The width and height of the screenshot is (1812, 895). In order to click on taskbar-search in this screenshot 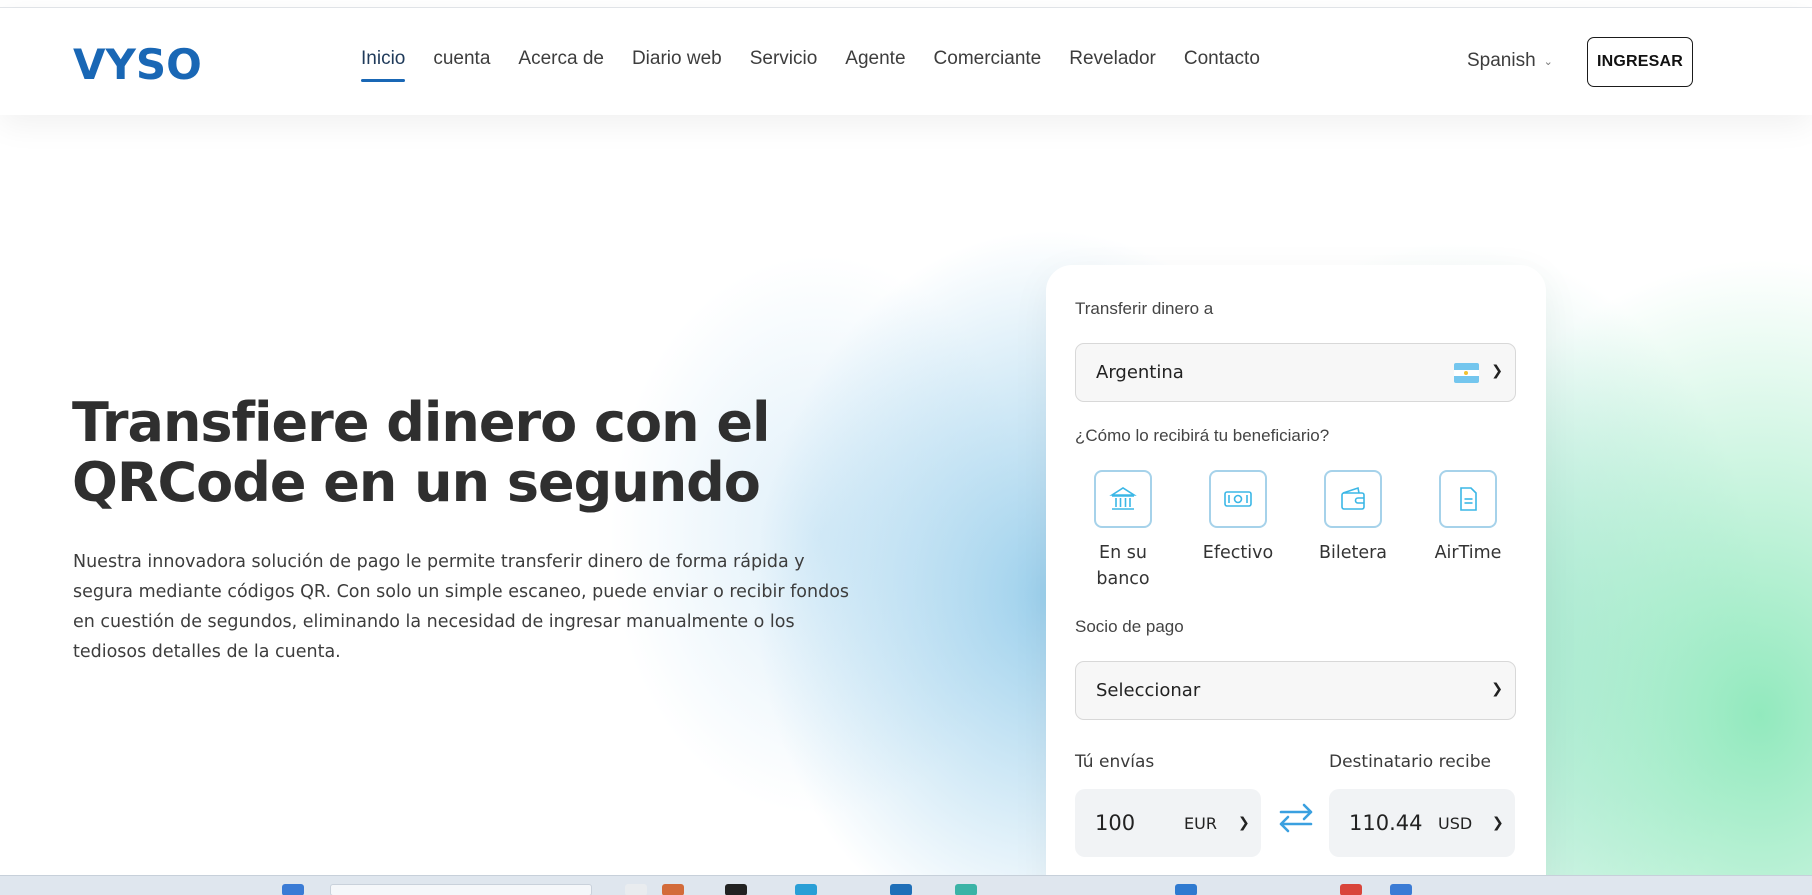, I will do `click(461, 889)`.